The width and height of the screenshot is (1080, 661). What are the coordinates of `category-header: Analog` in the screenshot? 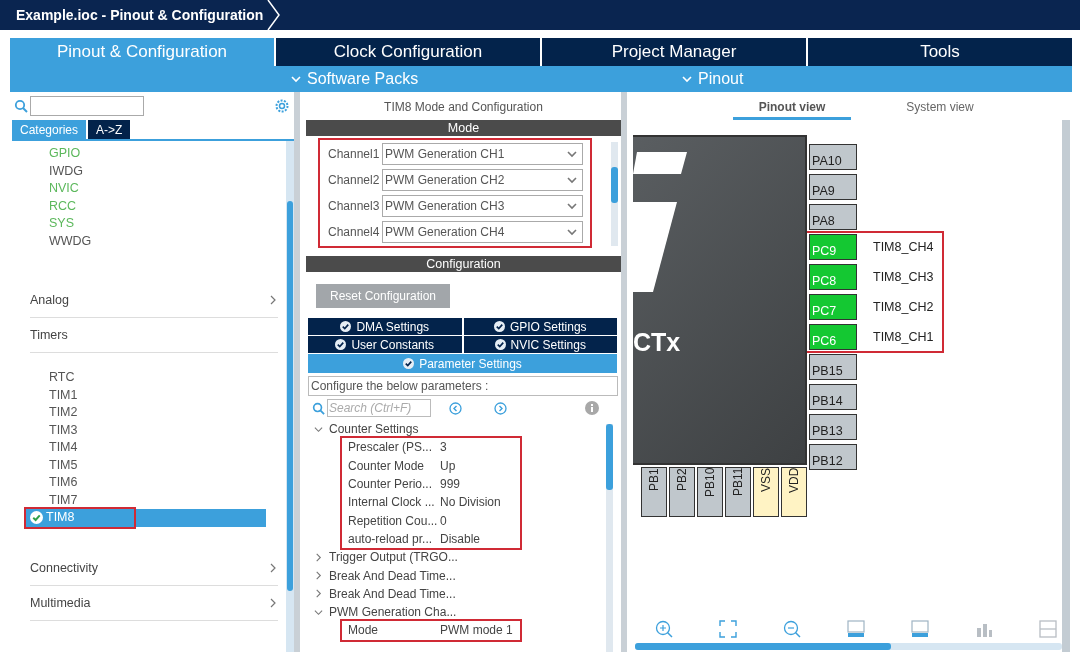 It's located at (154, 300).